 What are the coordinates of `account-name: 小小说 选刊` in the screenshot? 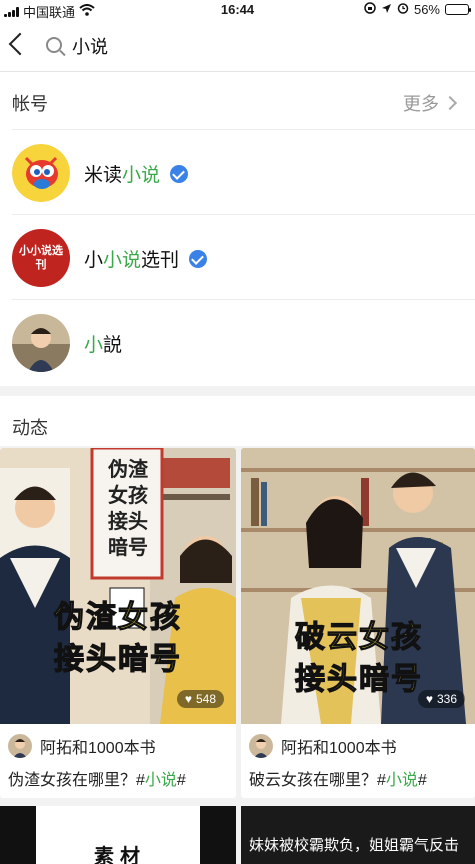 It's located at (146, 258).